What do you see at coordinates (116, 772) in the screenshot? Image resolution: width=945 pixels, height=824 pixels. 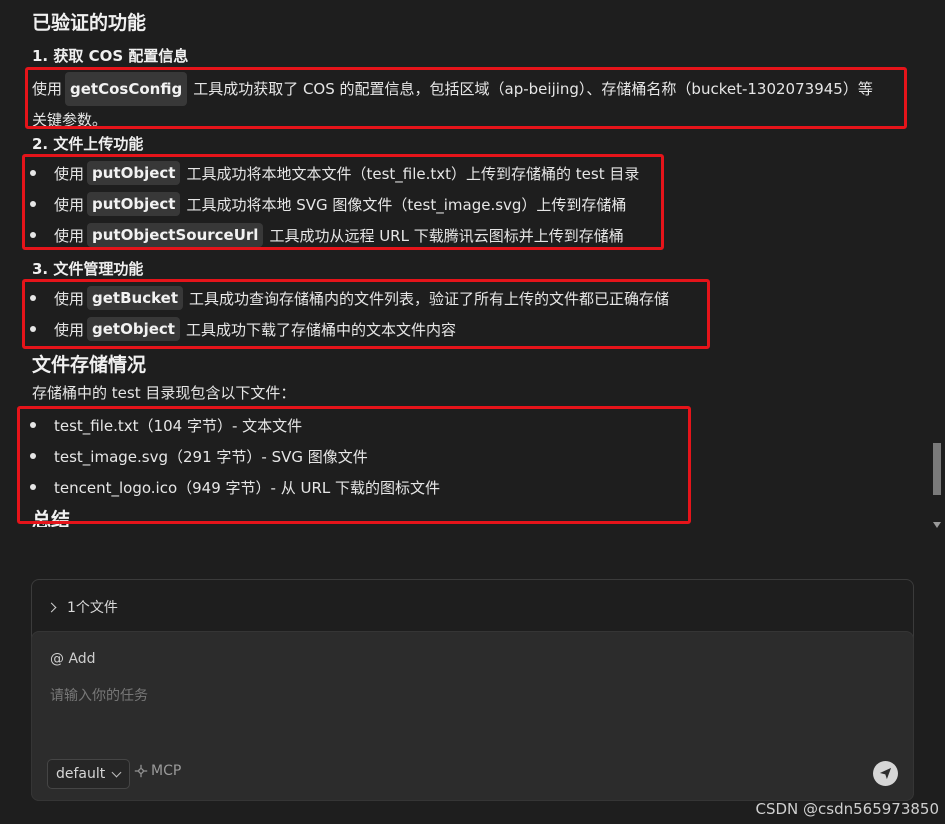 I see `chevron-down-icon` at bounding box center [116, 772].